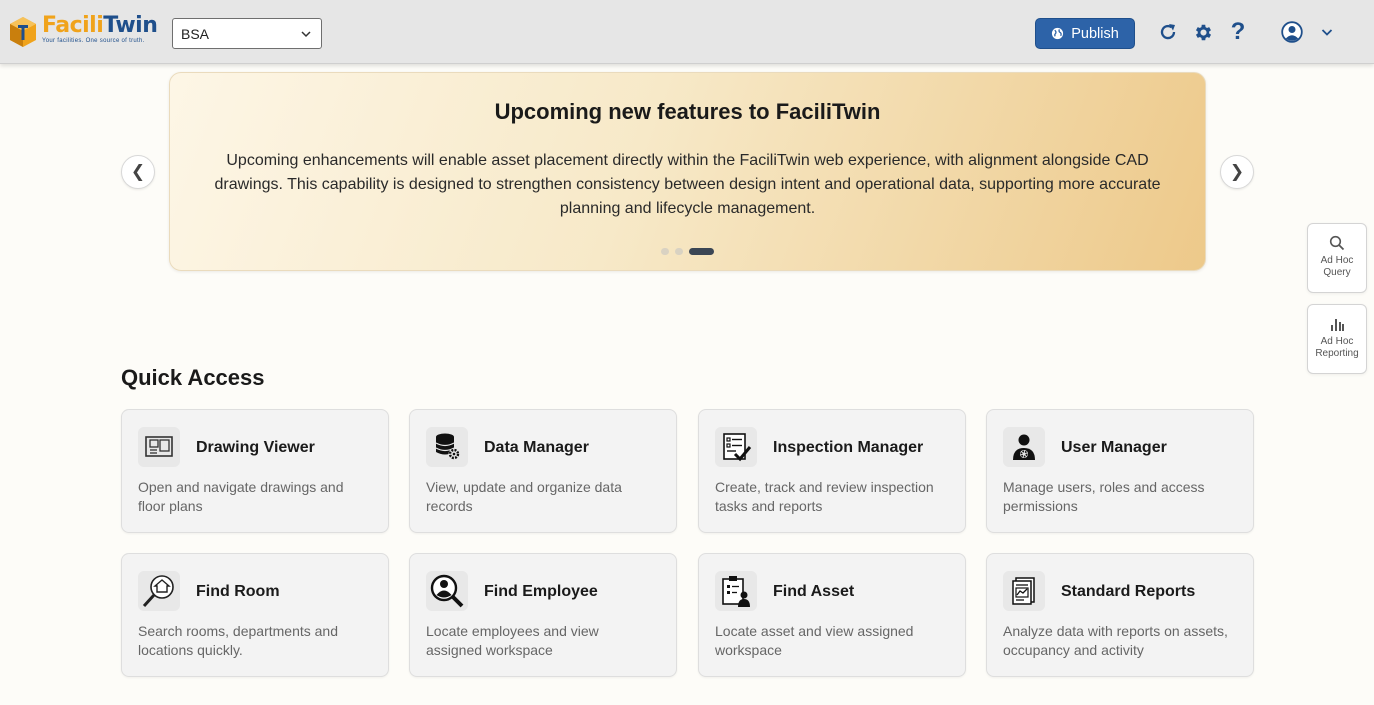 The image size is (1374, 705). What do you see at coordinates (701, 251) in the screenshot?
I see `carousel-dot-active` at bounding box center [701, 251].